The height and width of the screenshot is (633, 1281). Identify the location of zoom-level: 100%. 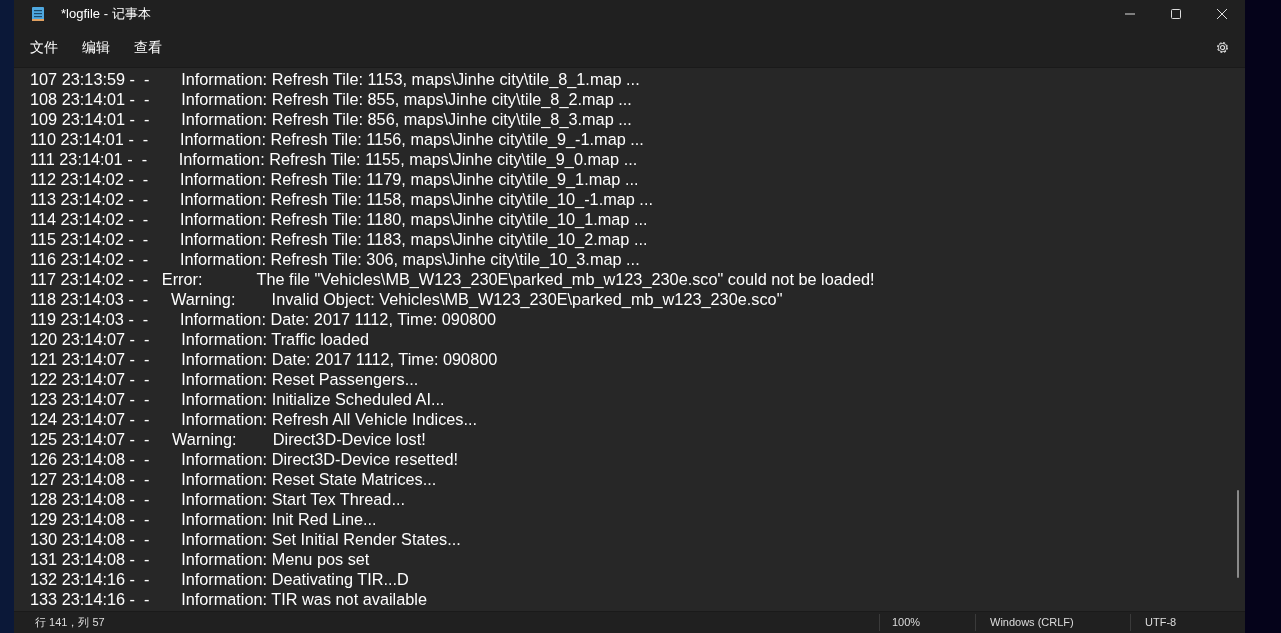
(927, 622).